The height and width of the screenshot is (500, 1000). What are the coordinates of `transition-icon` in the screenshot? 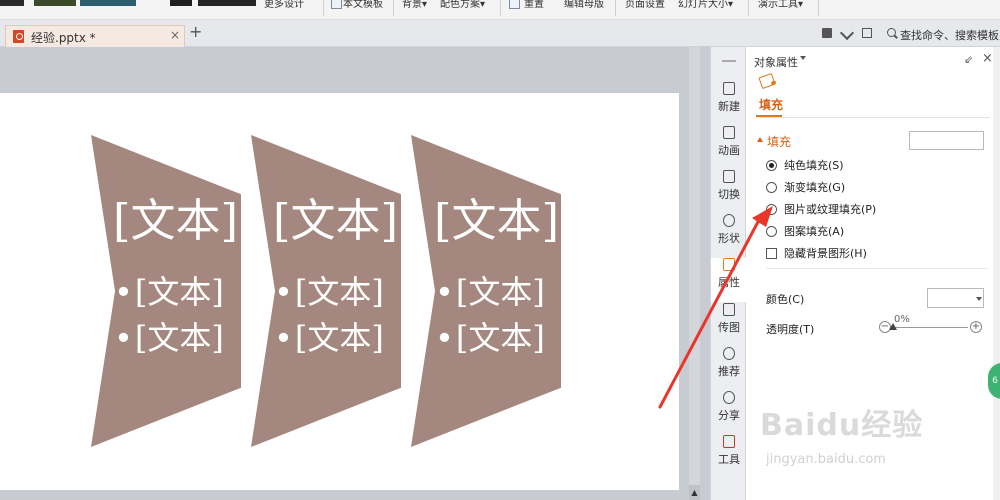 It's located at (729, 176).